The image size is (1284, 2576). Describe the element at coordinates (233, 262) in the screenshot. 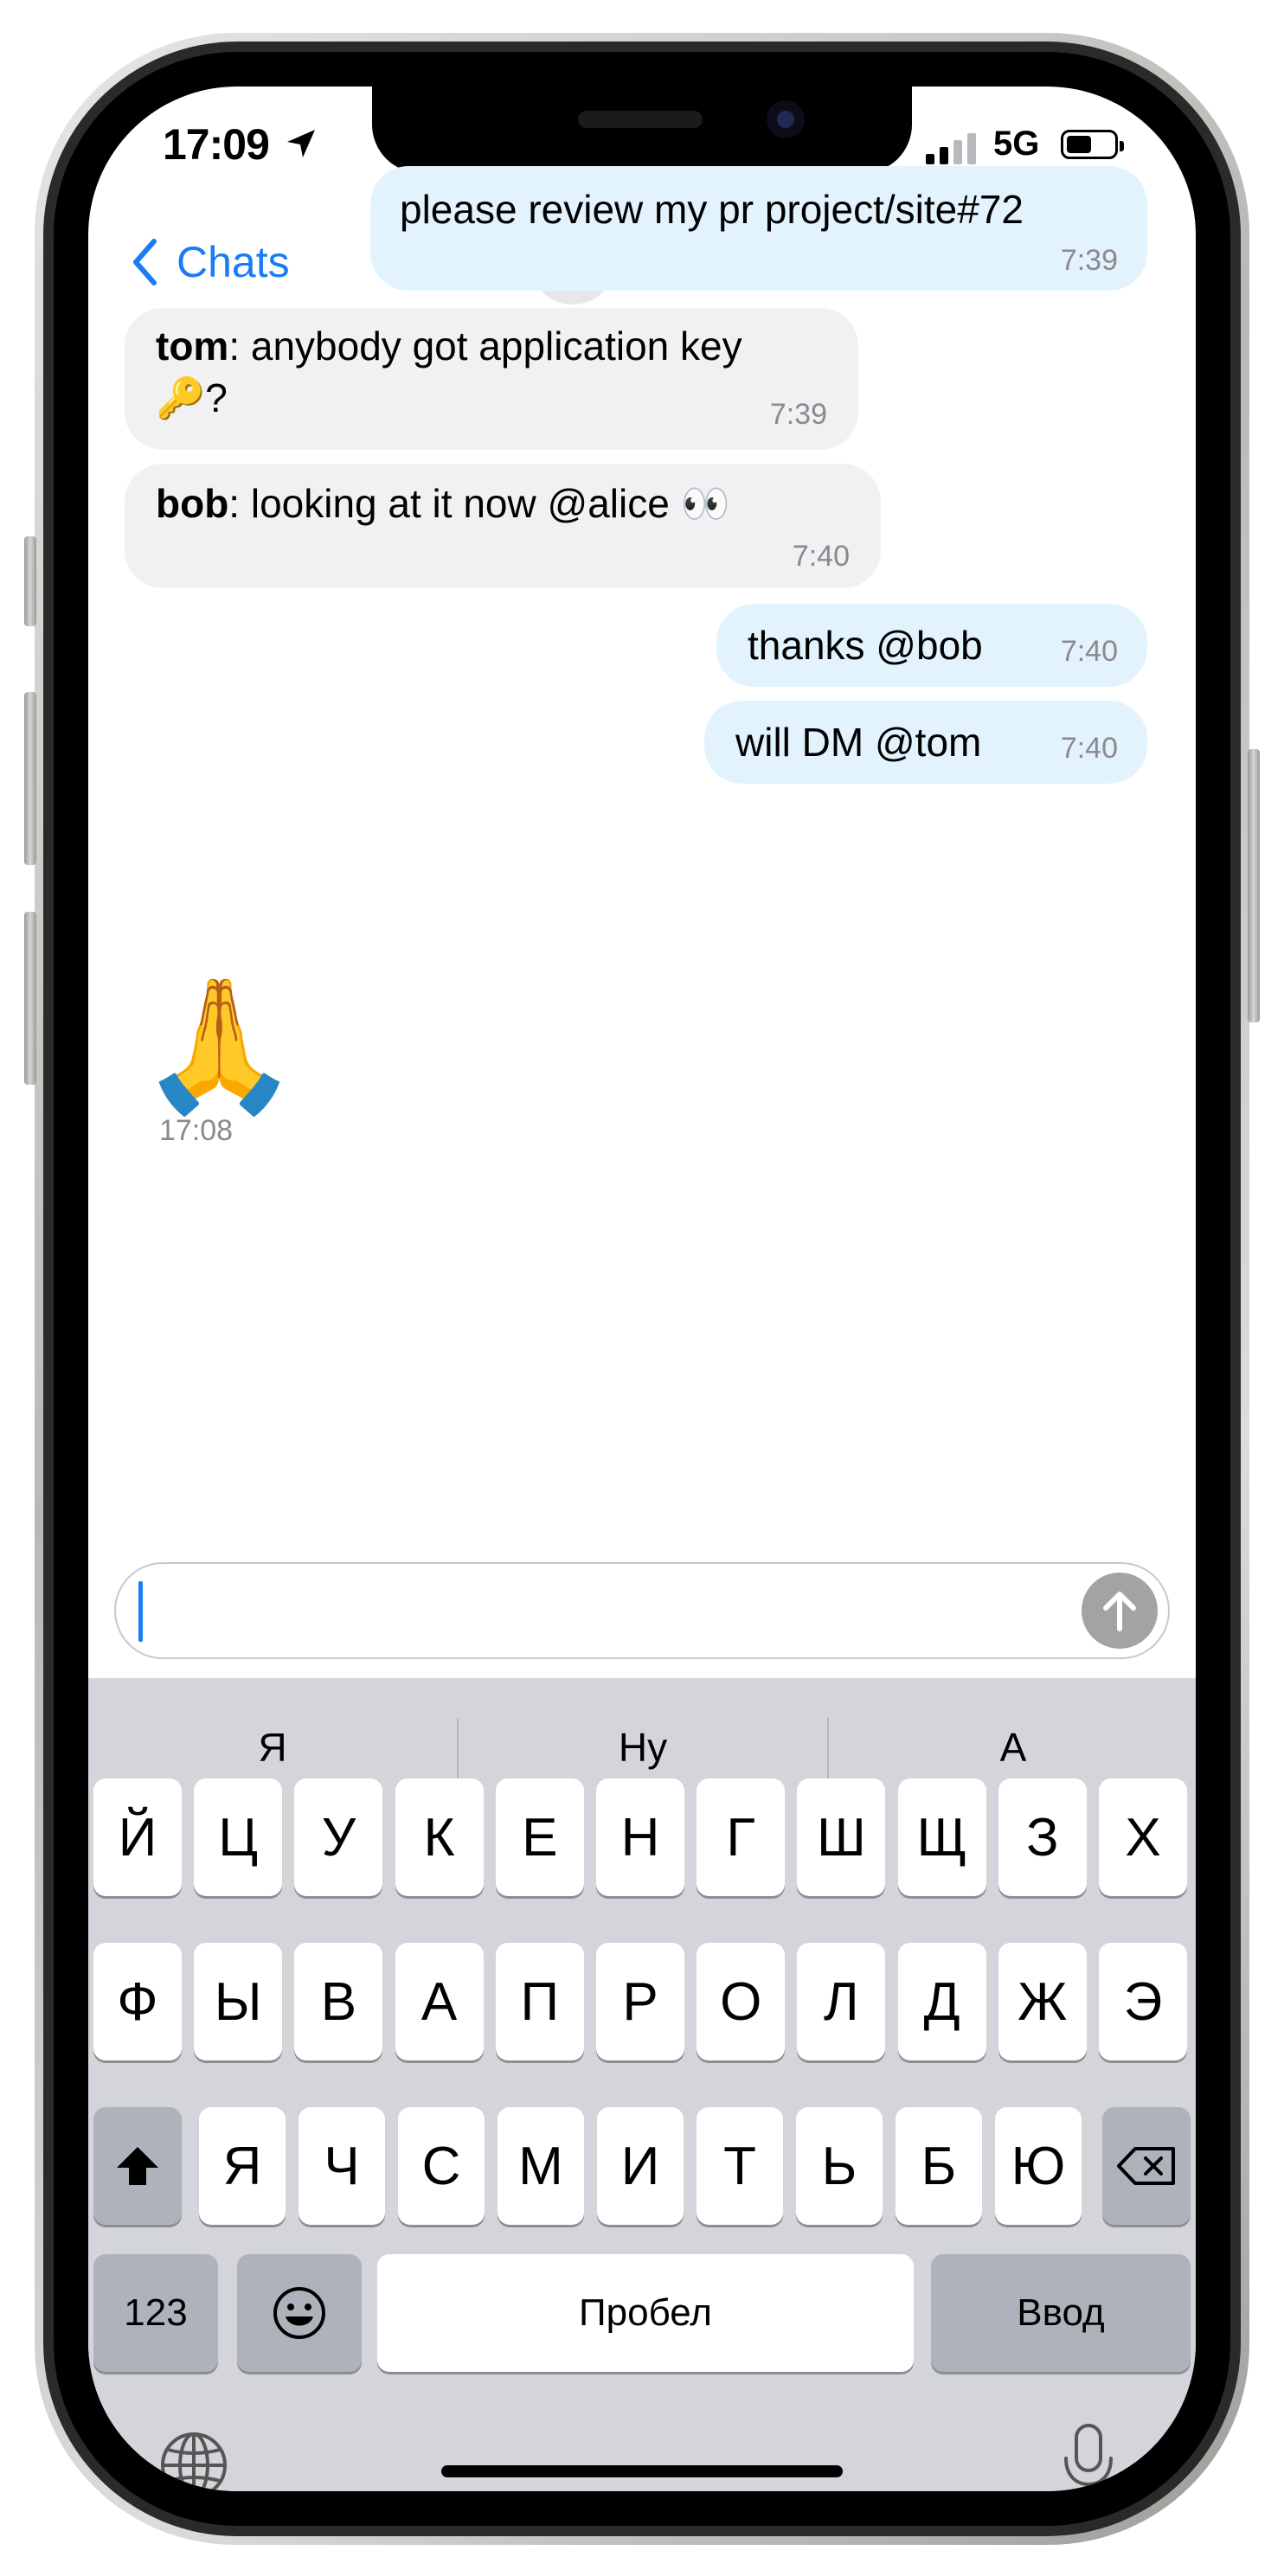

I see `back-label: Chats` at that location.